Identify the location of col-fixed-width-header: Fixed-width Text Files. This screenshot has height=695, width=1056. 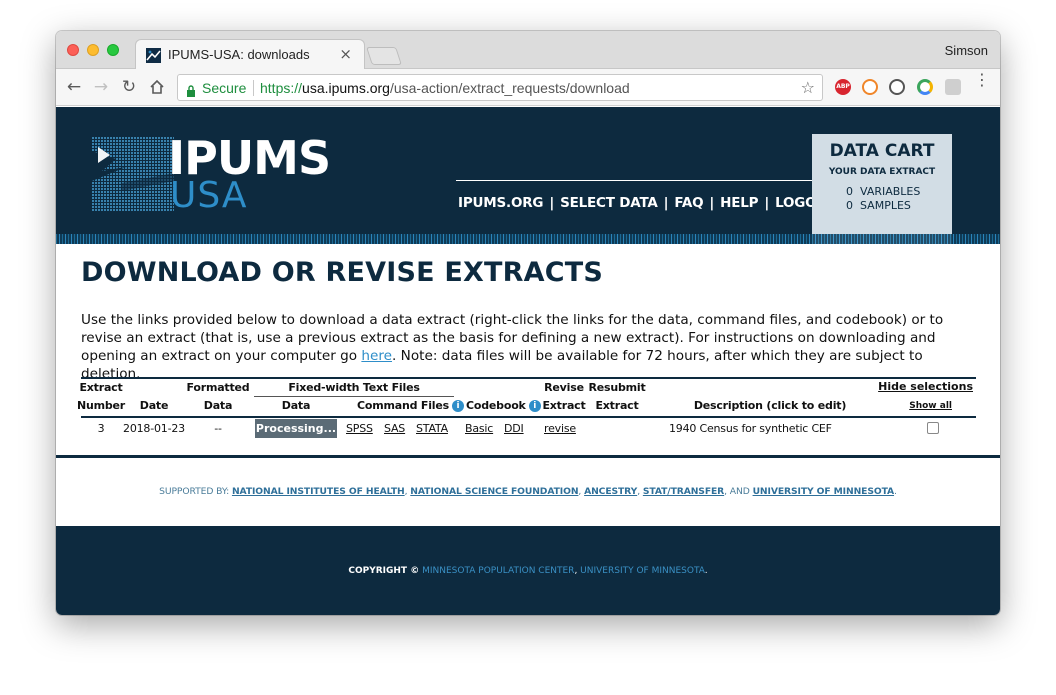
(354, 387).